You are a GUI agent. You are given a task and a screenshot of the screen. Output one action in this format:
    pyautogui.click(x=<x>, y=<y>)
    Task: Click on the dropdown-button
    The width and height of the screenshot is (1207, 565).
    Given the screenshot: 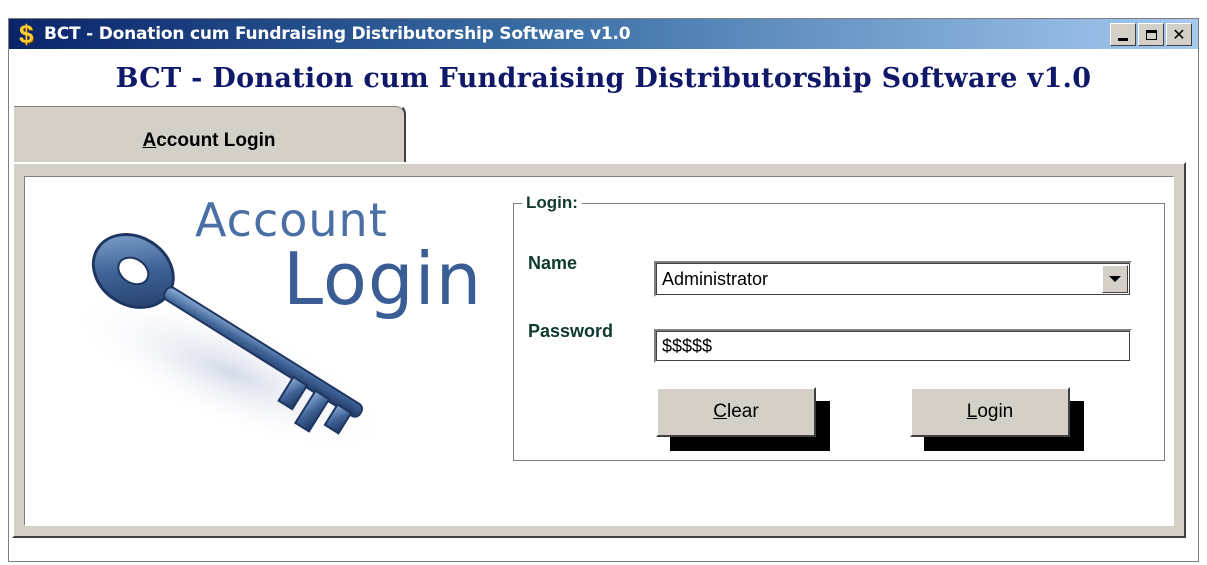 What is the action you would take?
    pyautogui.click(x=1115, y=279)
    